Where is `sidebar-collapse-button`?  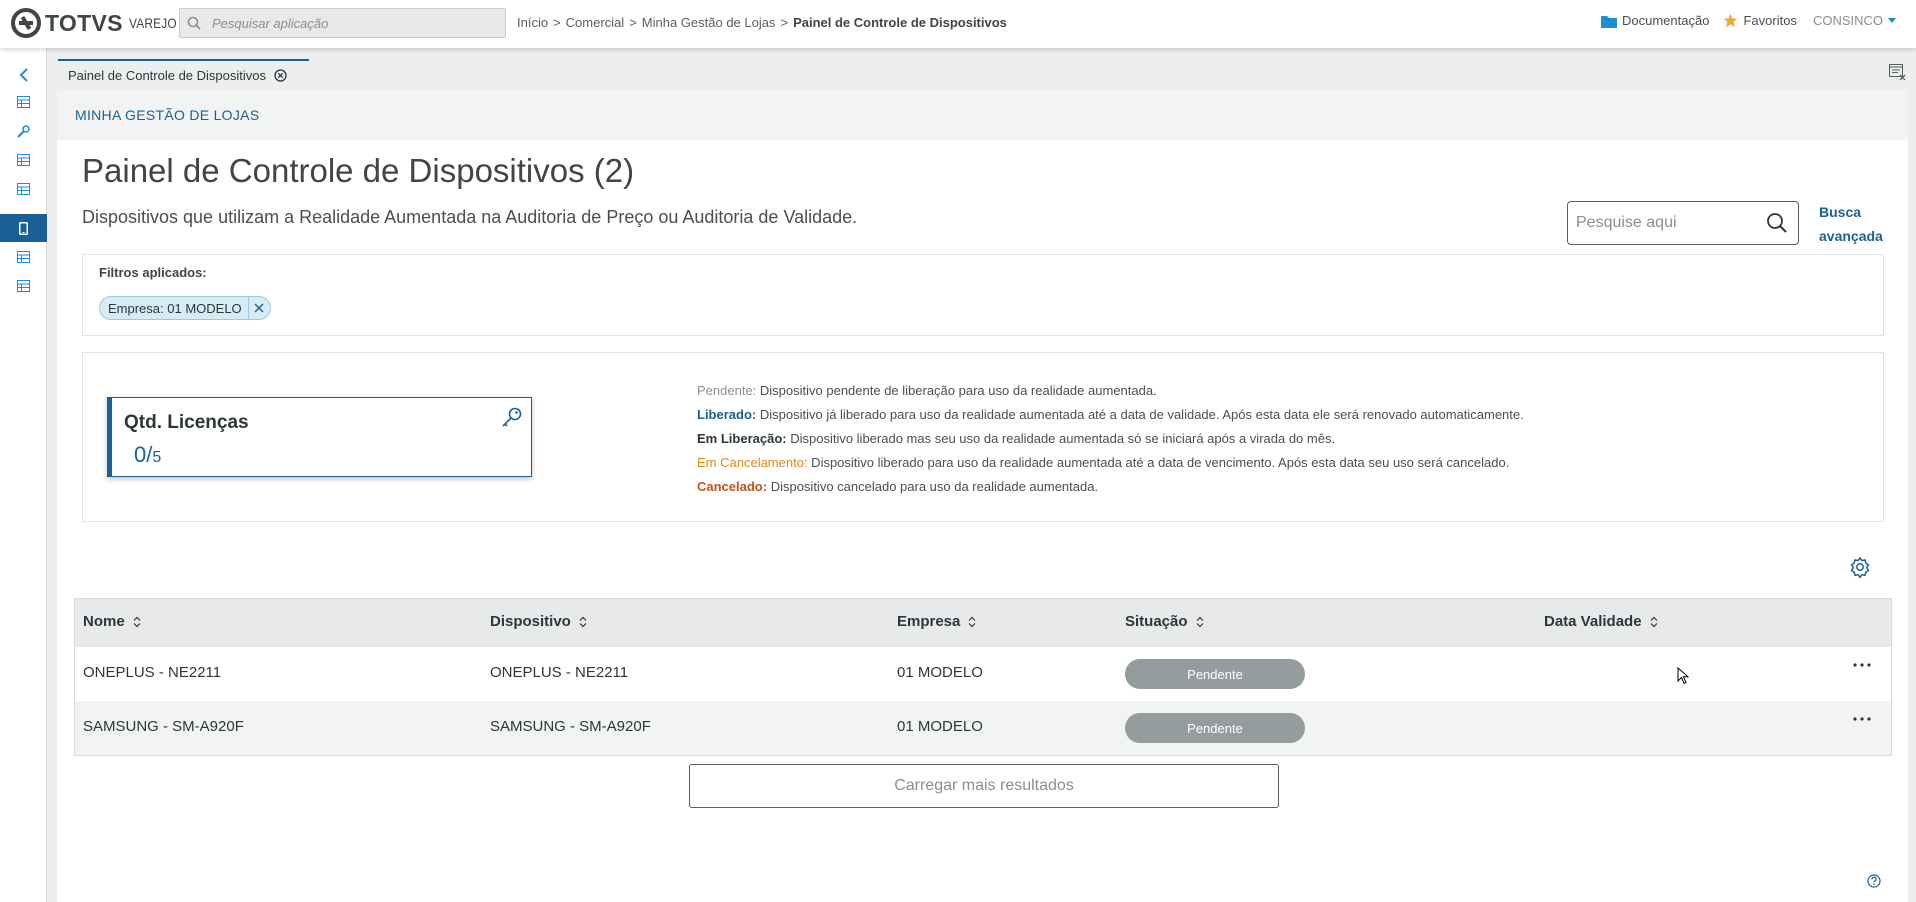 sidebar-collapse-button is located at coordinates (23, 75).